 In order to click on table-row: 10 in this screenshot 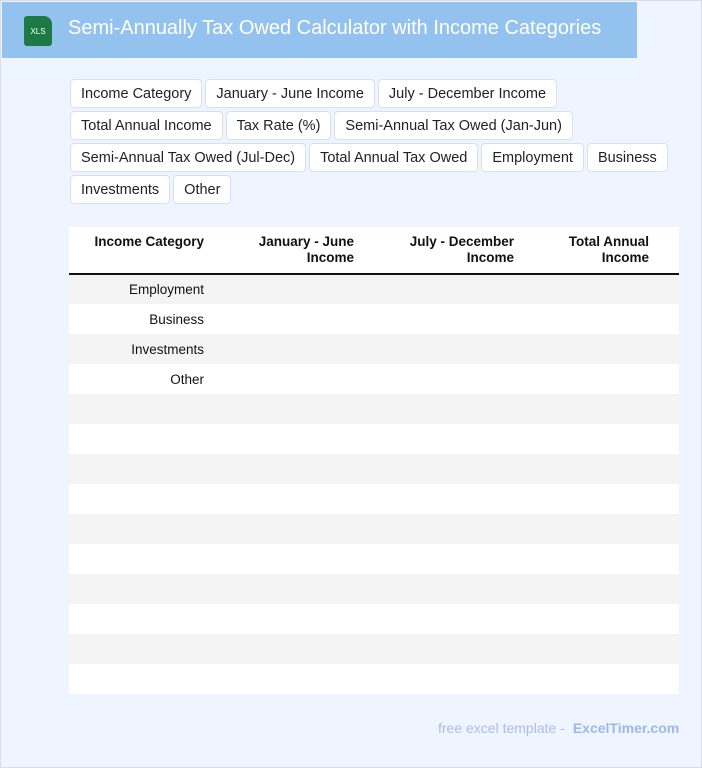, I will do `click(374, 589)`.